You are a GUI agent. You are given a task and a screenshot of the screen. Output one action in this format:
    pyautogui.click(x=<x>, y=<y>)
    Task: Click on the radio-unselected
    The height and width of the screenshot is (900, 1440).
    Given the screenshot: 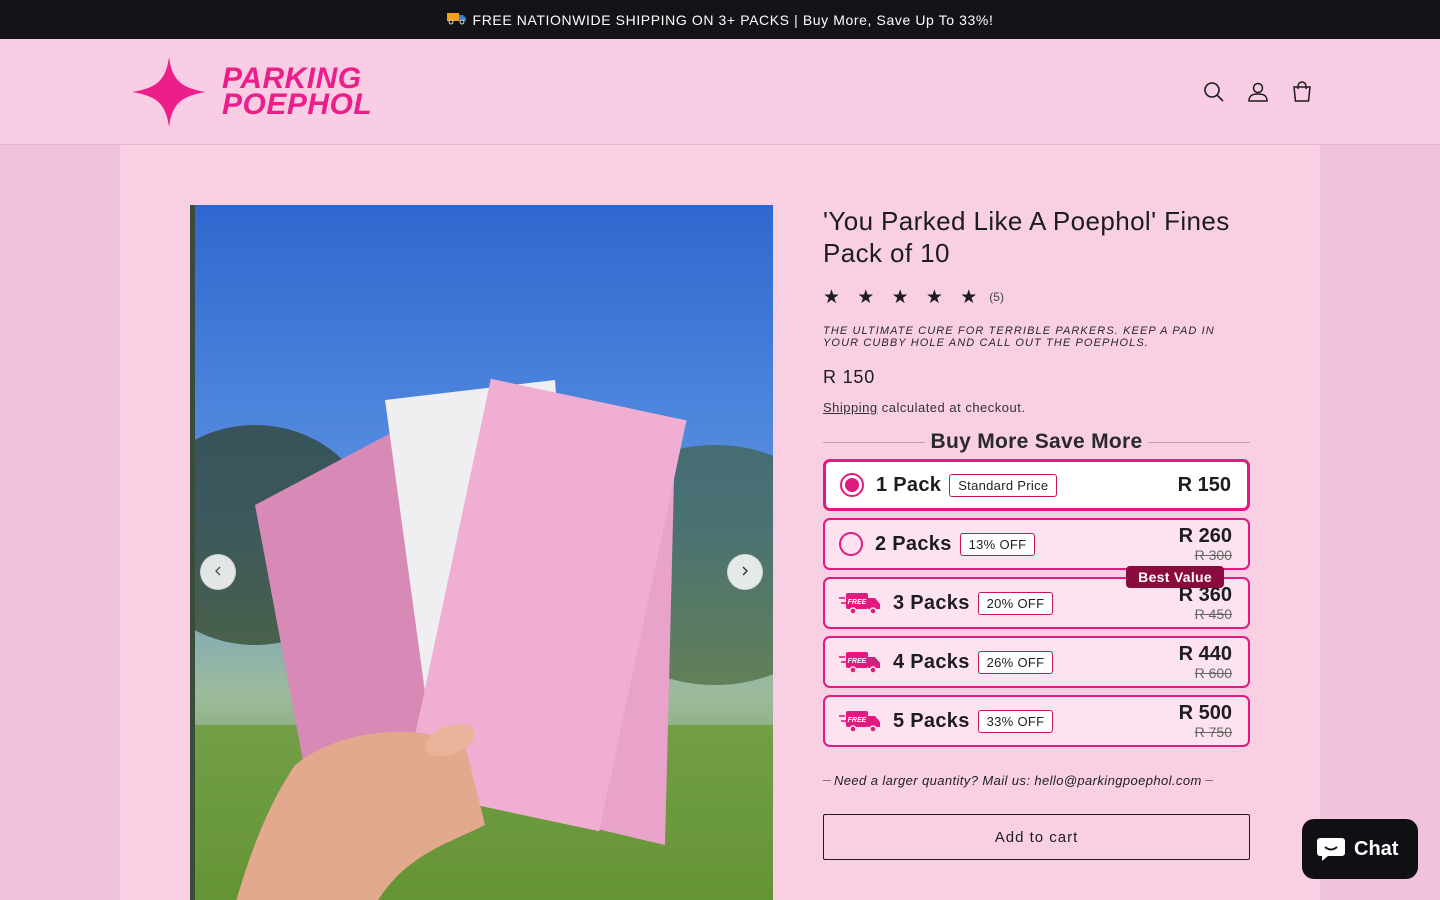 What is the action you would take?
    pyautogui.click(x=851, y=544)
    